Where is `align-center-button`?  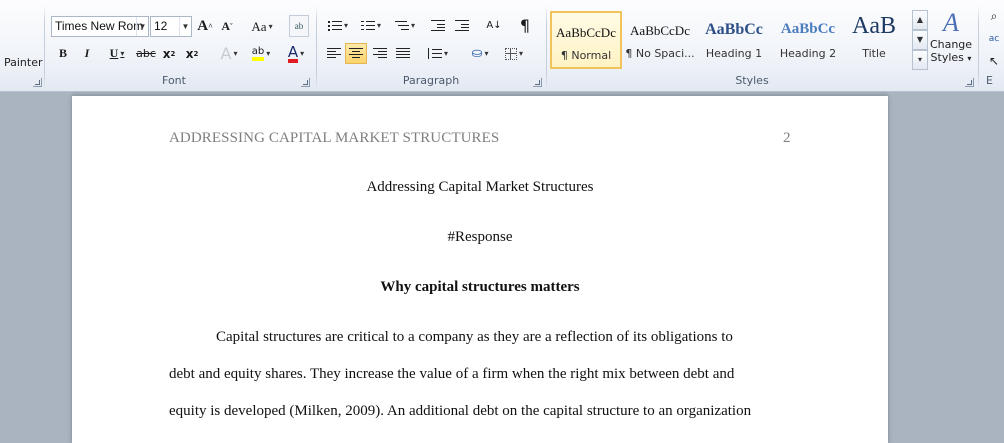
align-center-button is located at coordinates (356, 53).